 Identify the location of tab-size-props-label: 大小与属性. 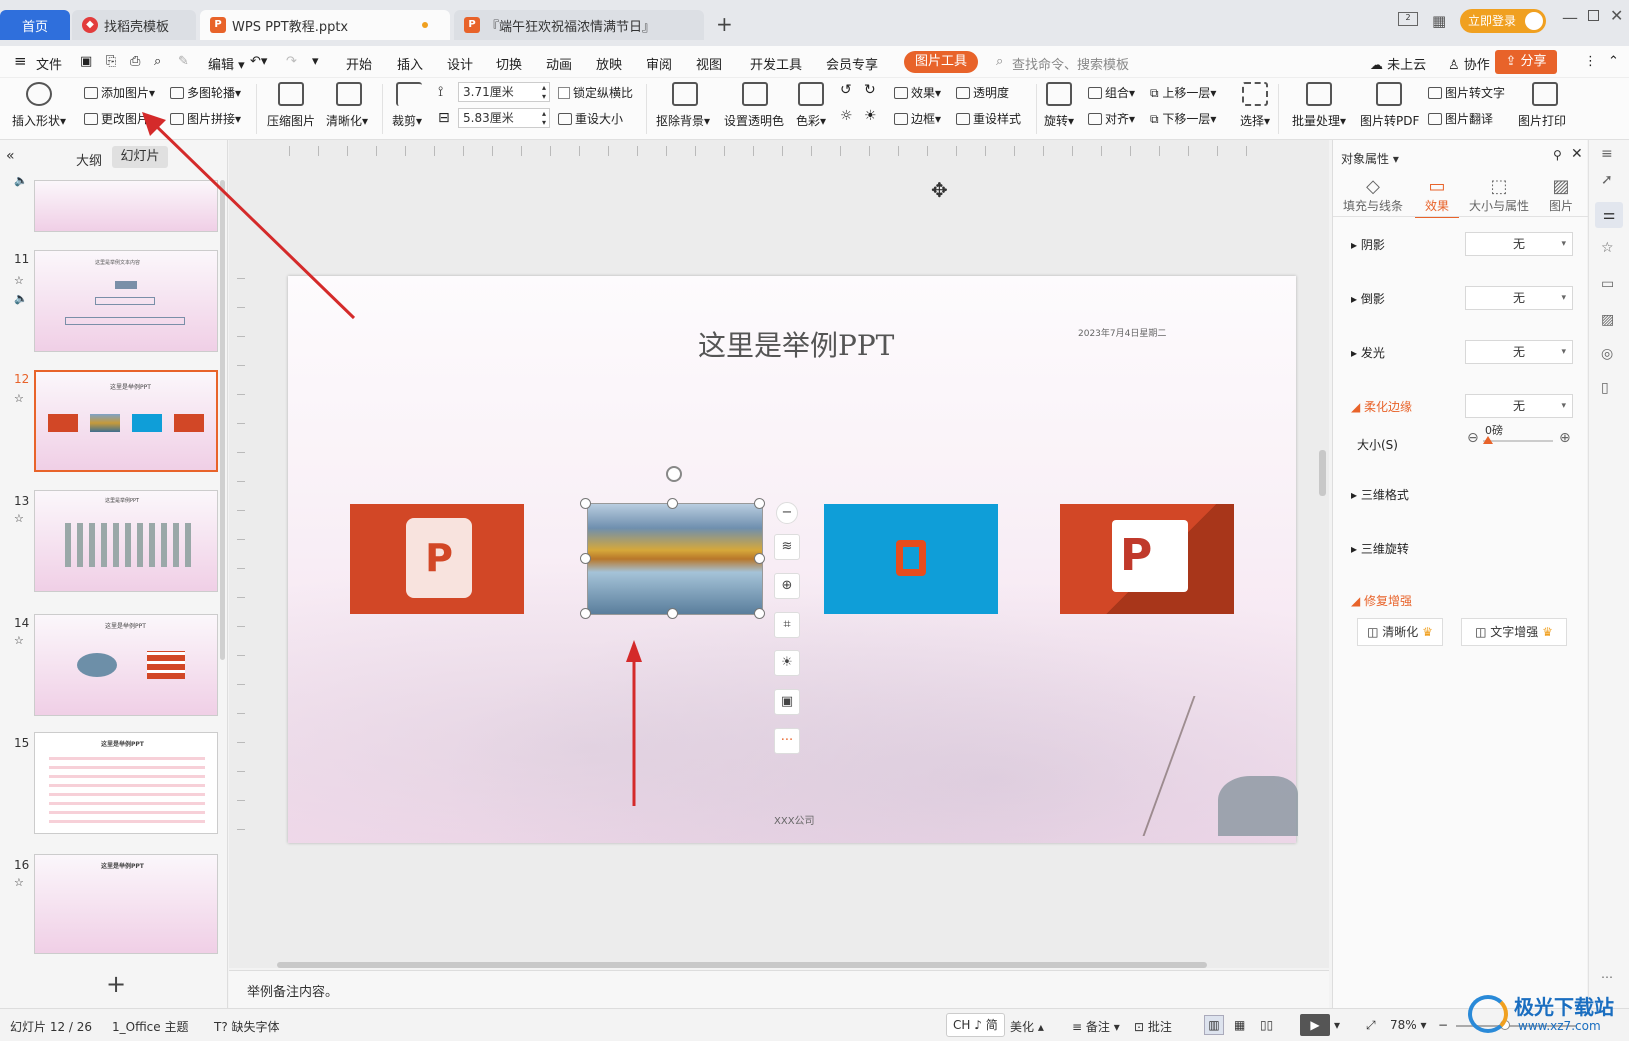
(1498, 206).